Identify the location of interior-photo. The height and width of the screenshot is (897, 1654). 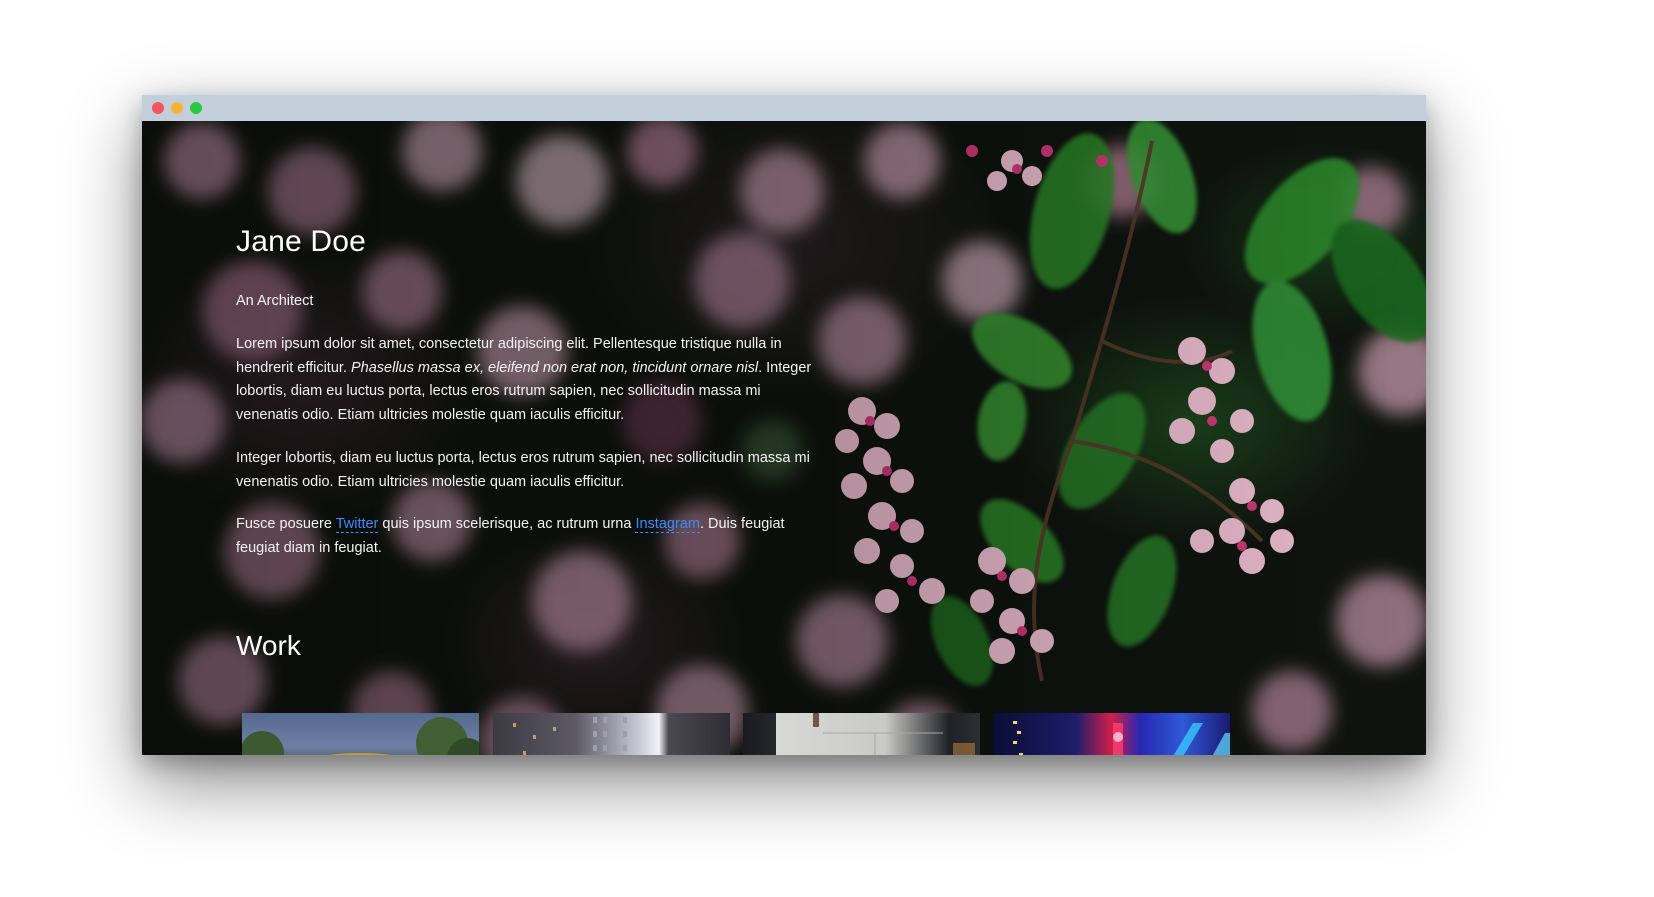
(894, 734).